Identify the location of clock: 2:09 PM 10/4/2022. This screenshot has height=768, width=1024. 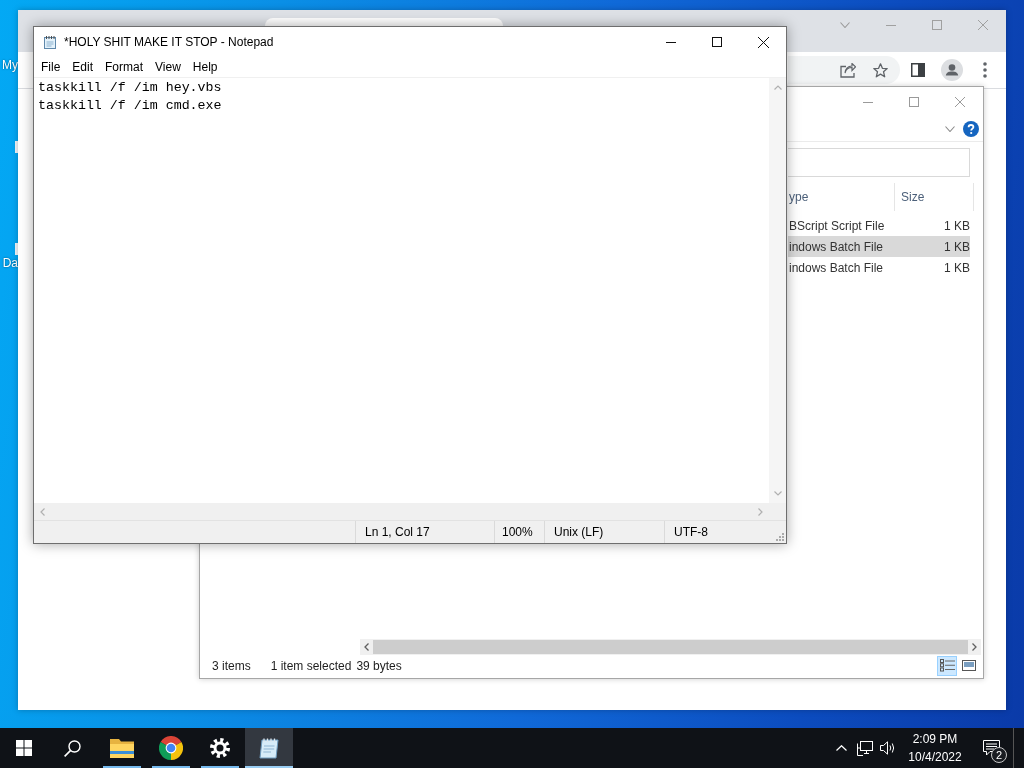
(935, 748).